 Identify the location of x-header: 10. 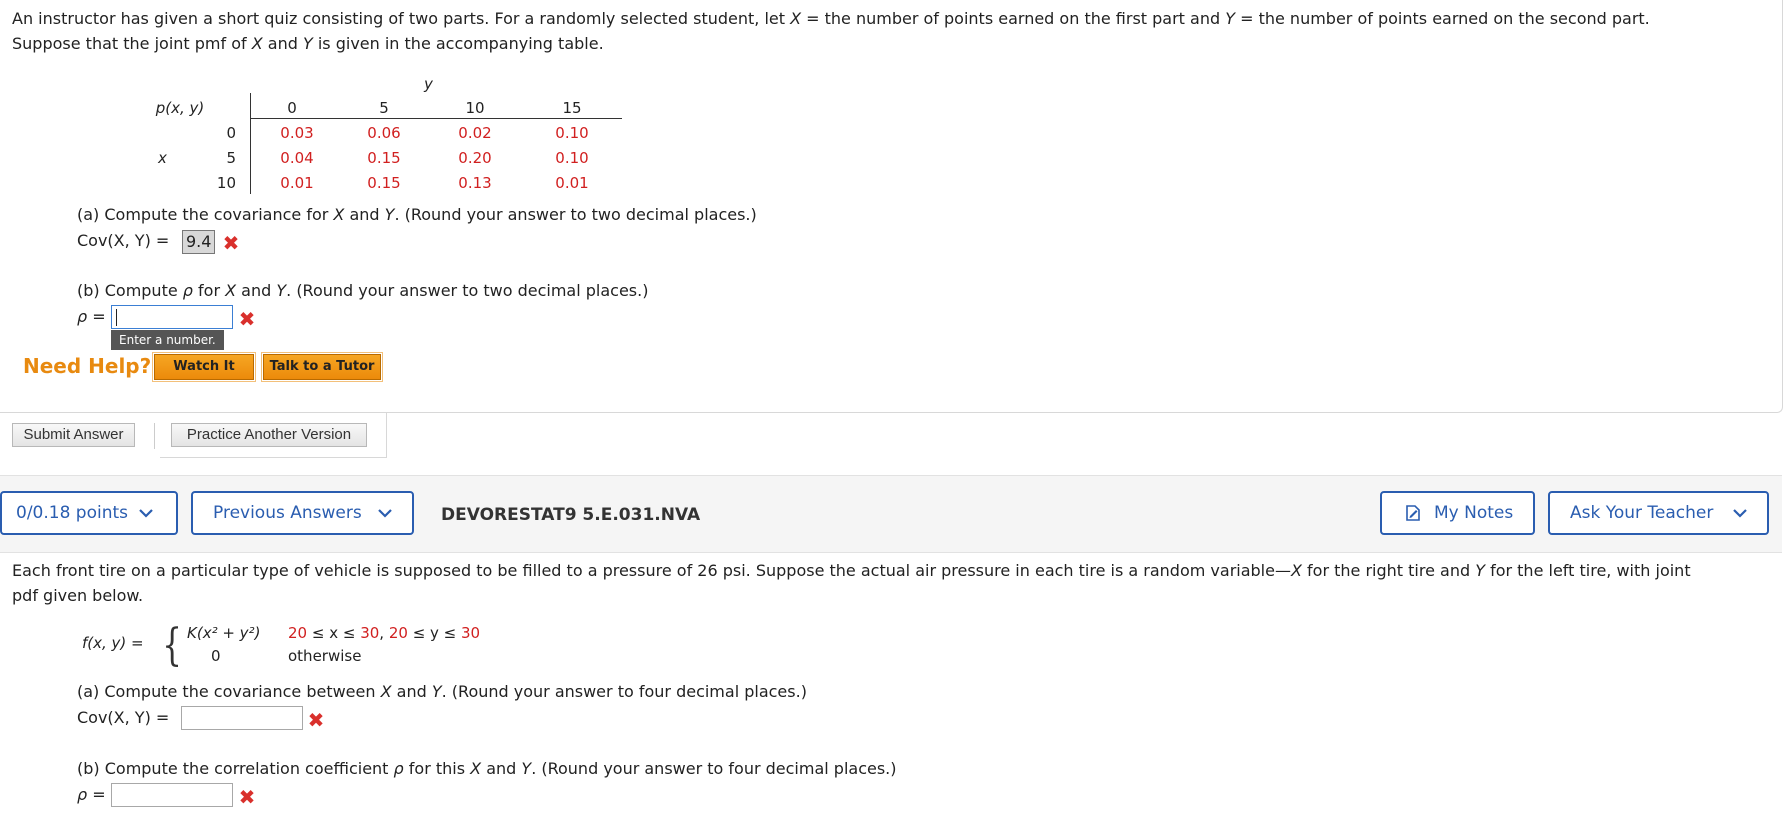
(226, 183).